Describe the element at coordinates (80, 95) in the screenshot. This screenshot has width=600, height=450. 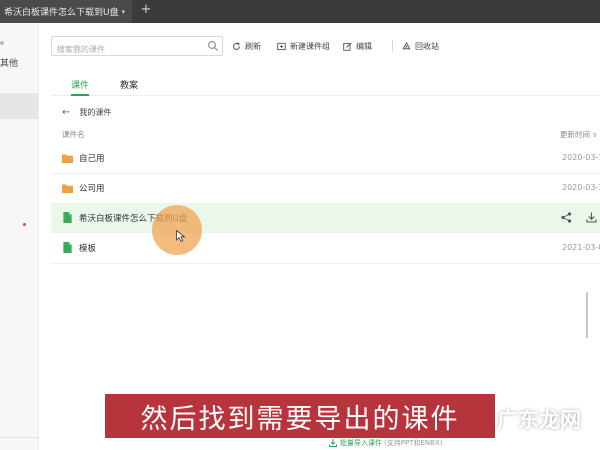
I see `active-tab-indicator` at that location.